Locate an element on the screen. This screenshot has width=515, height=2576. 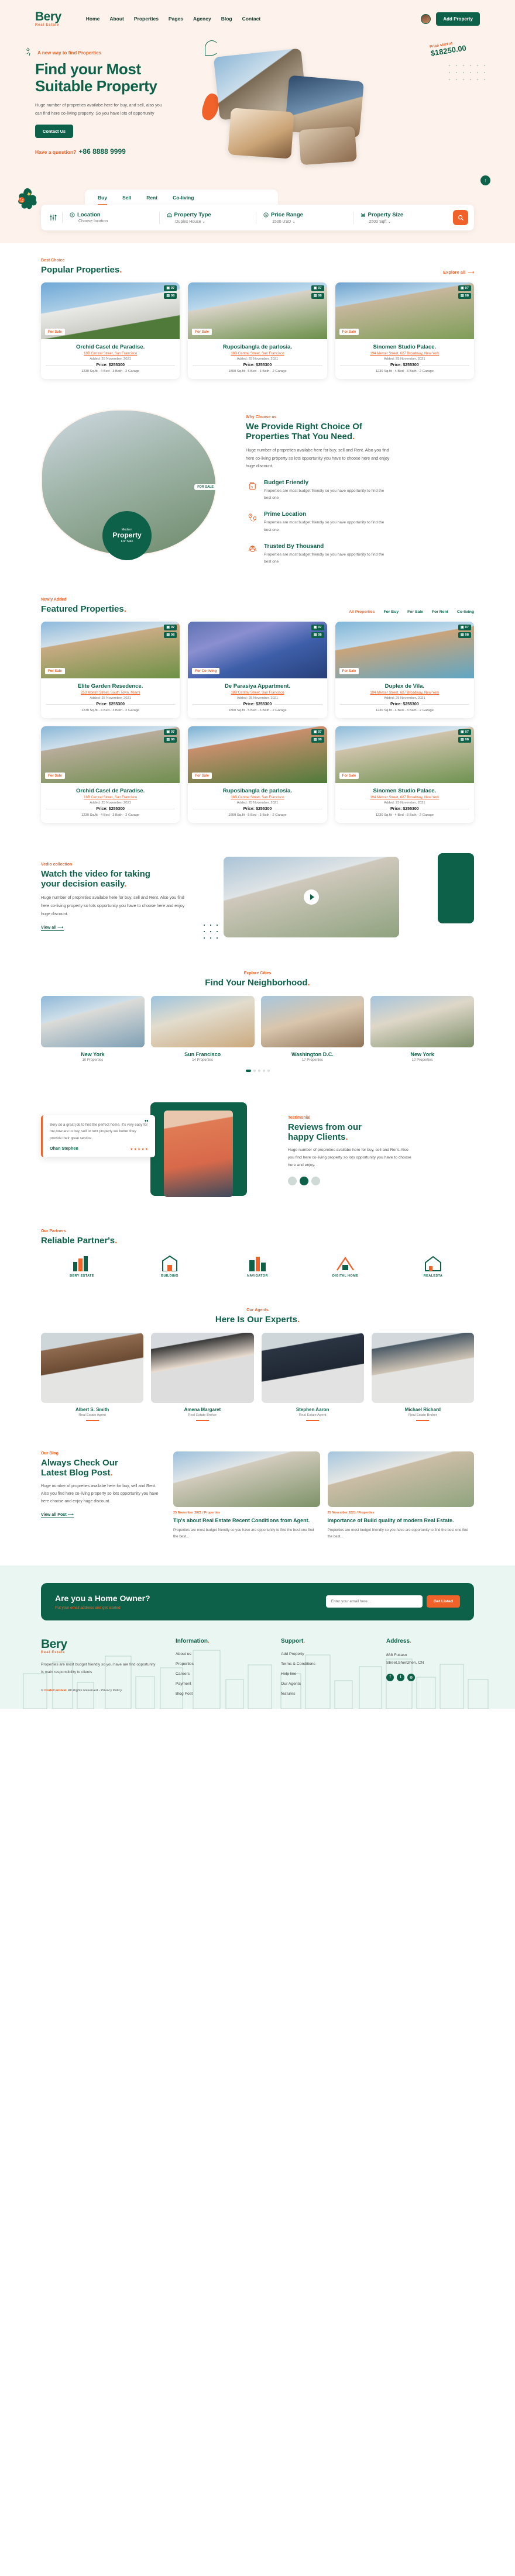
twitter-icon: t is located at coordinates (400, 1677).